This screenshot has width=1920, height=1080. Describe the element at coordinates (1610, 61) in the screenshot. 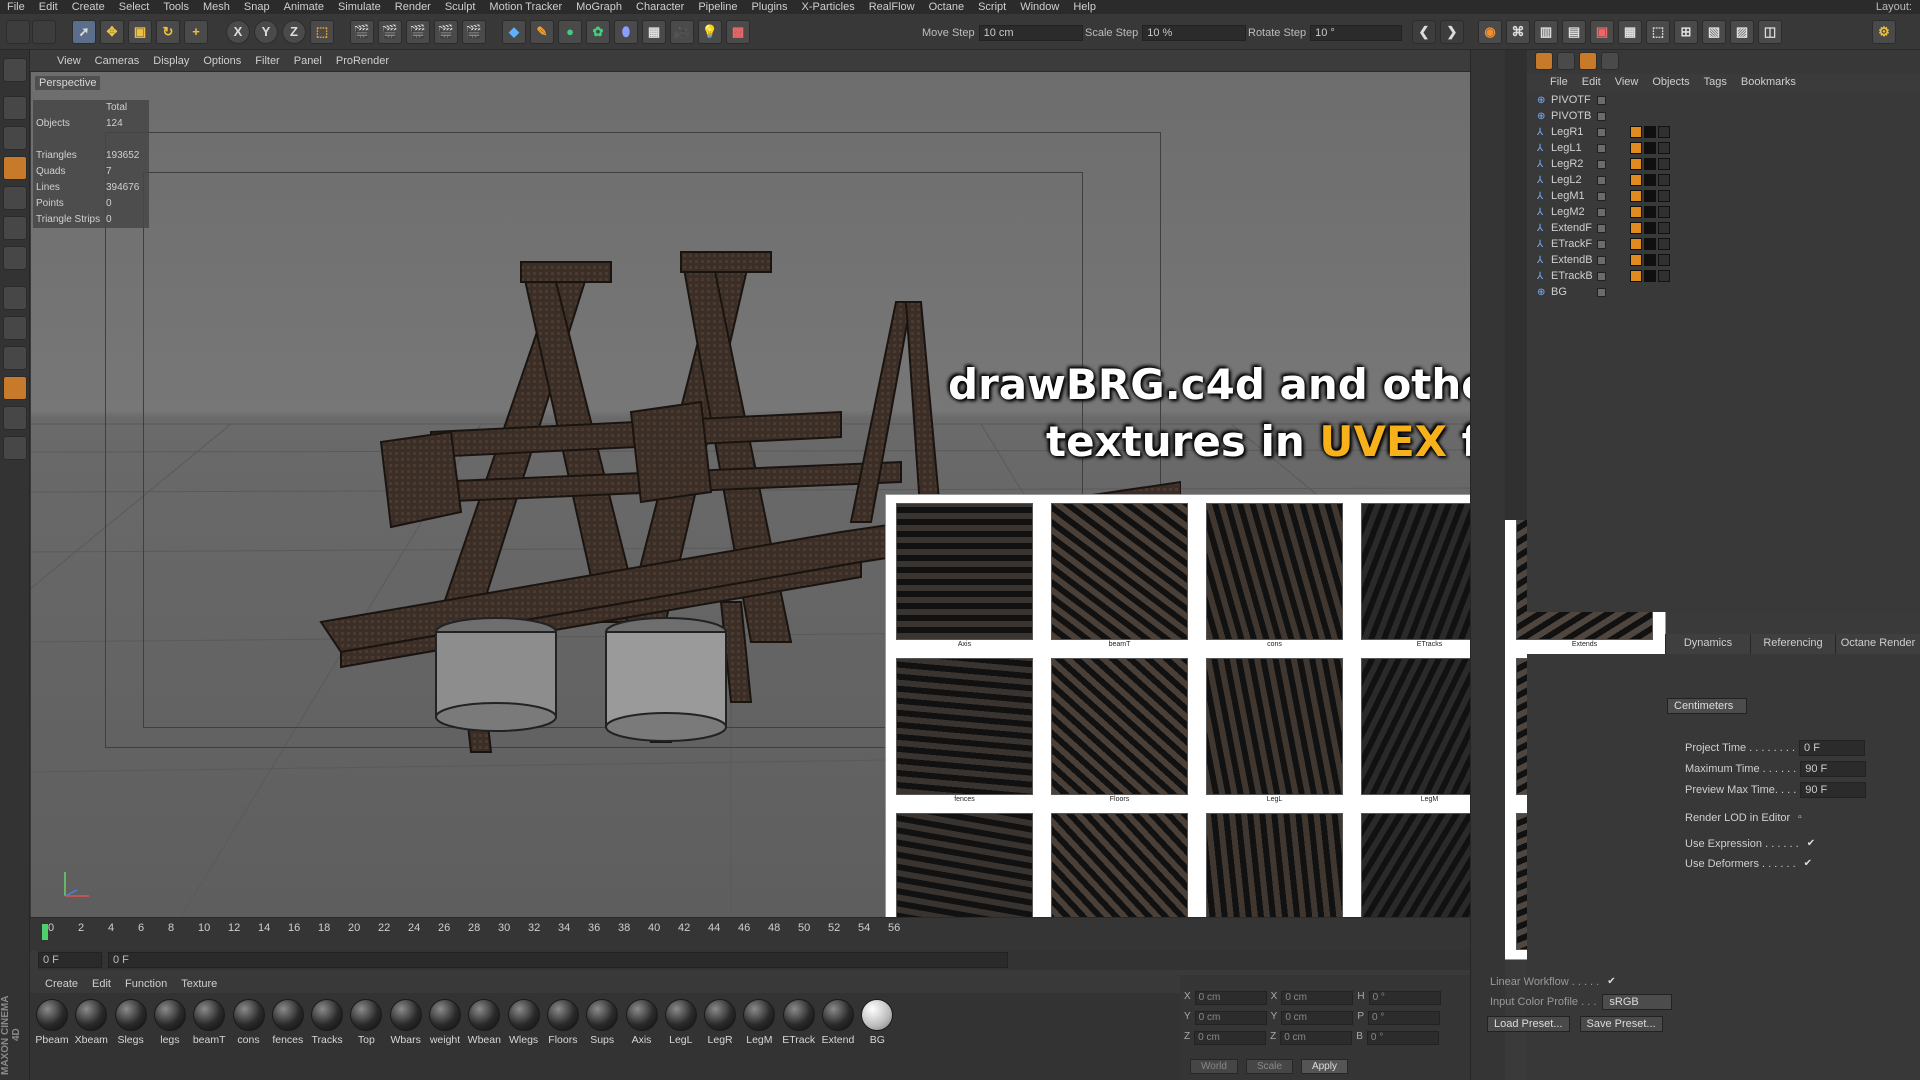

I see `object-tag-icon` at that location.